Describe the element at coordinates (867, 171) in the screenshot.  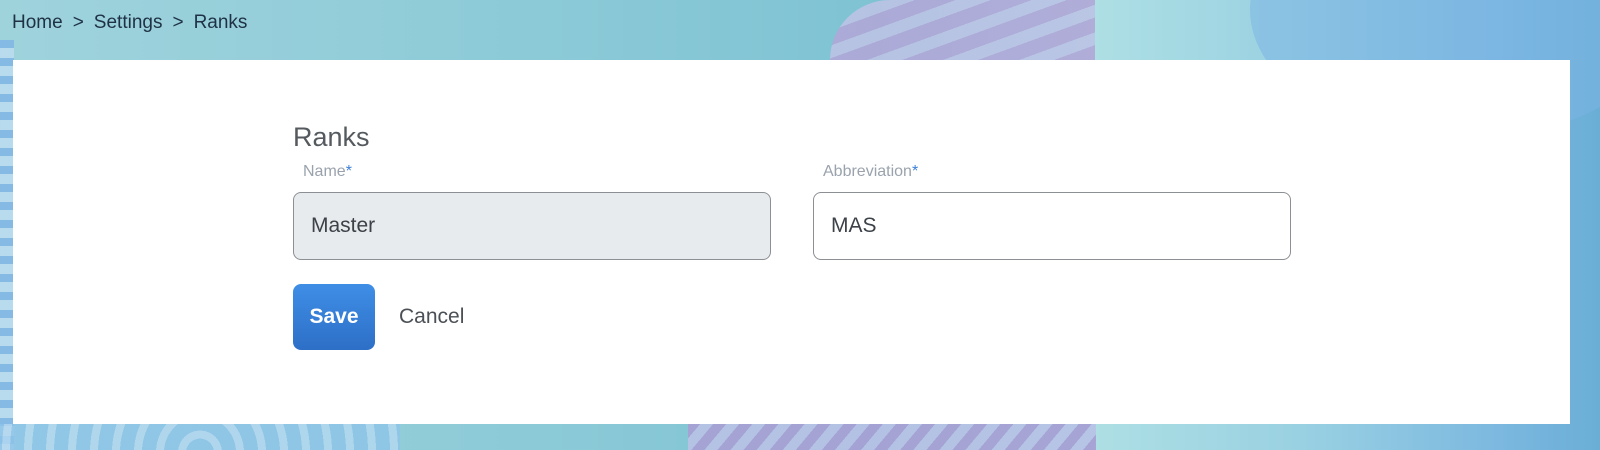
I see `abbreviation-label-text: Abbreviation` at that location.